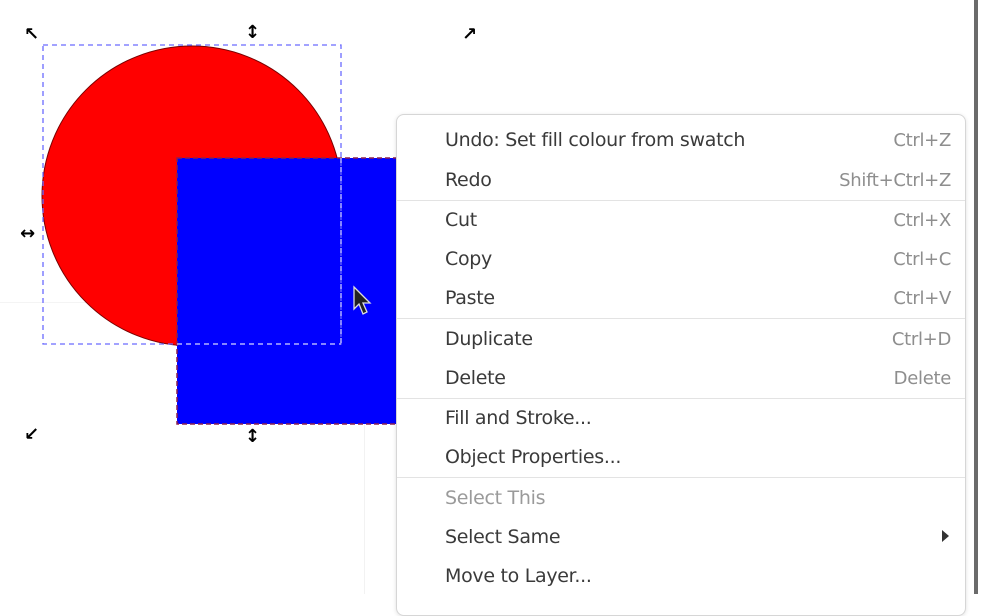 This screenshot has height=616, width=995. Describe the element at coordinates (495, 498) in the screenshot. I see `menu-item-label: Select This` at that location.